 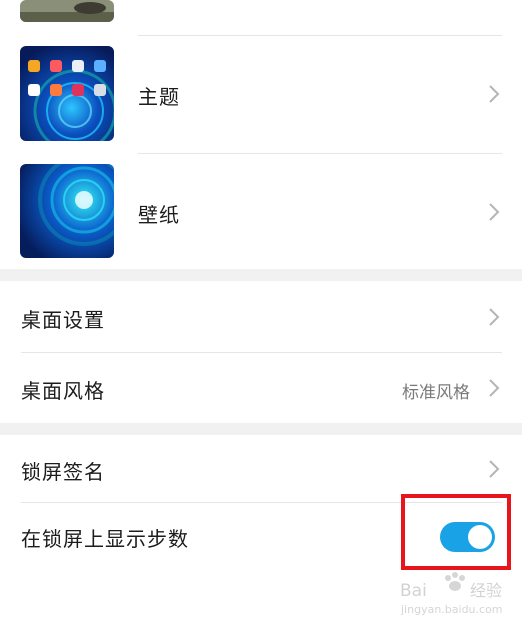 I want to click on svg-text: 经验, so click(x=486, y=590).